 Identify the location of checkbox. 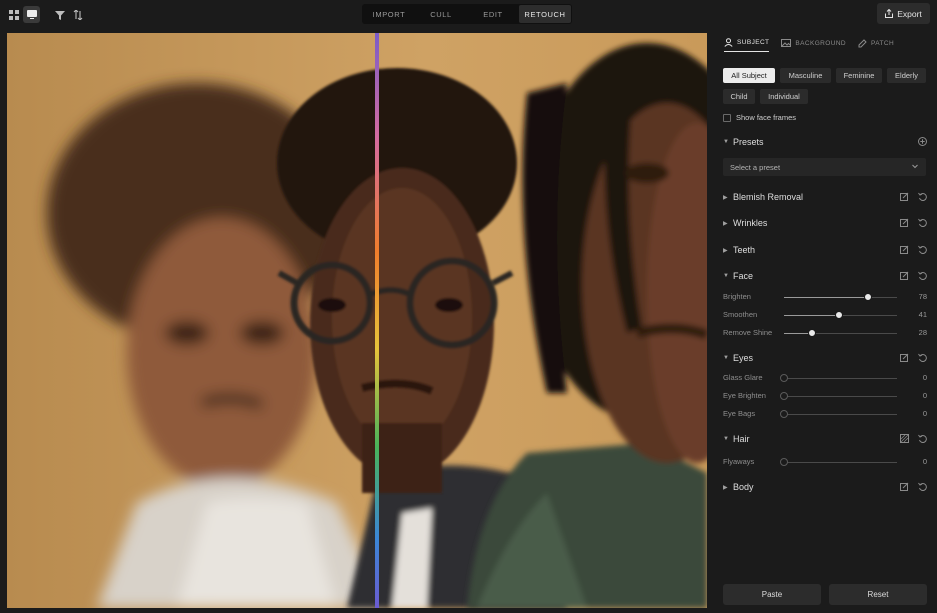
(727, 117).